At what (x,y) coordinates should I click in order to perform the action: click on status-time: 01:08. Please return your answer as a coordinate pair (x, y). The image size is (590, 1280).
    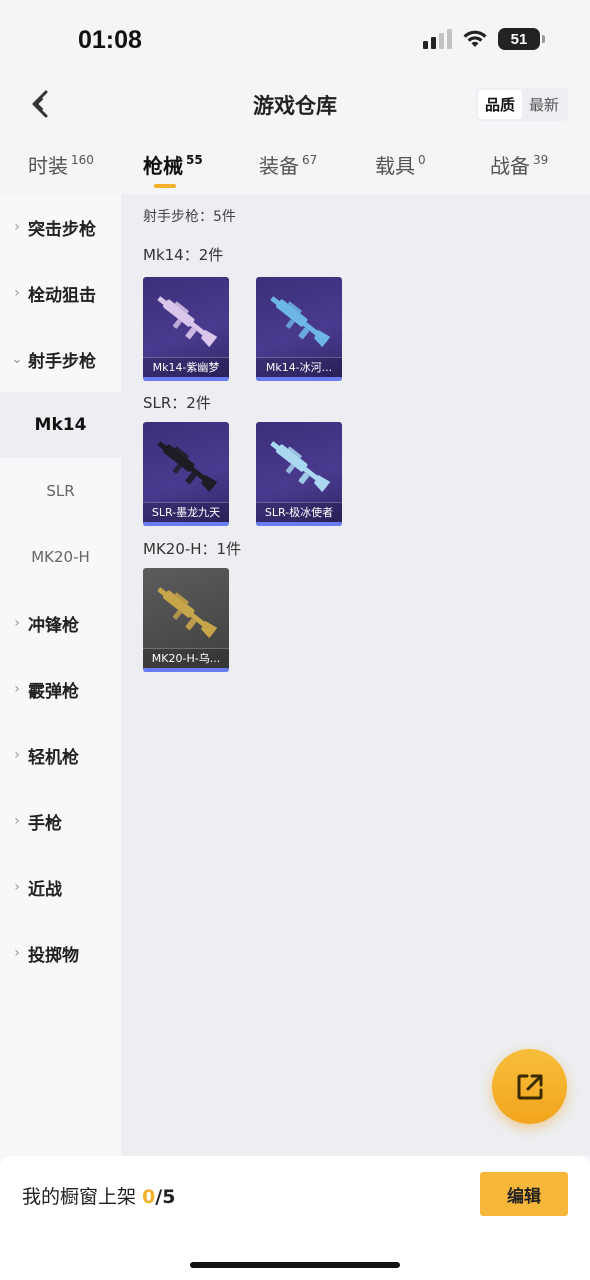
    Looking at the image, I should click on (110, 40).